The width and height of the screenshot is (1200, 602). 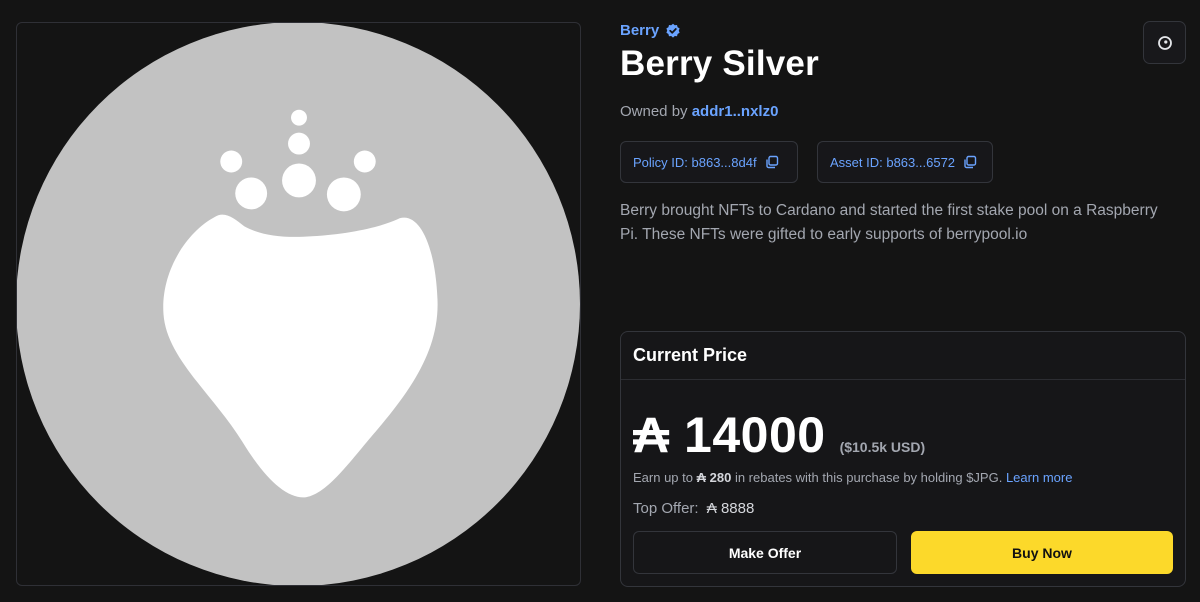 I want to click on owner-address-link: addr1..nxlz0, so click(x=735, y=111).